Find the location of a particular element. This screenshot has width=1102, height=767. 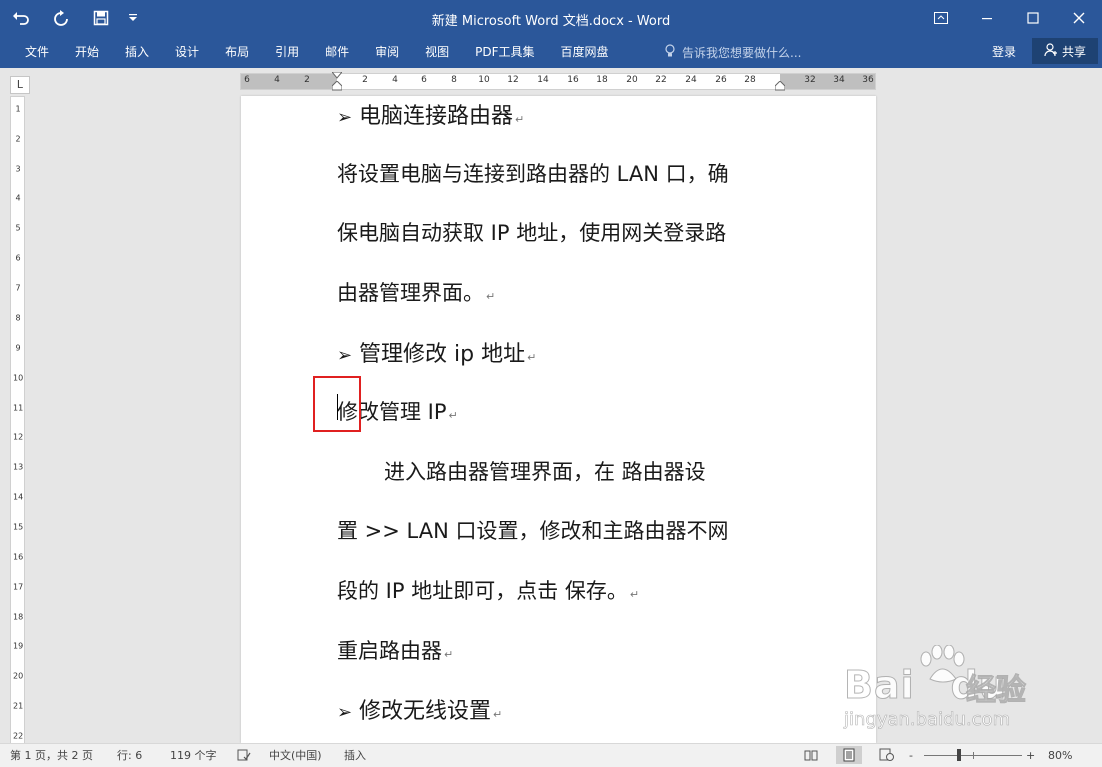

zoom-out-button: - is located at coordinates (911, 756).